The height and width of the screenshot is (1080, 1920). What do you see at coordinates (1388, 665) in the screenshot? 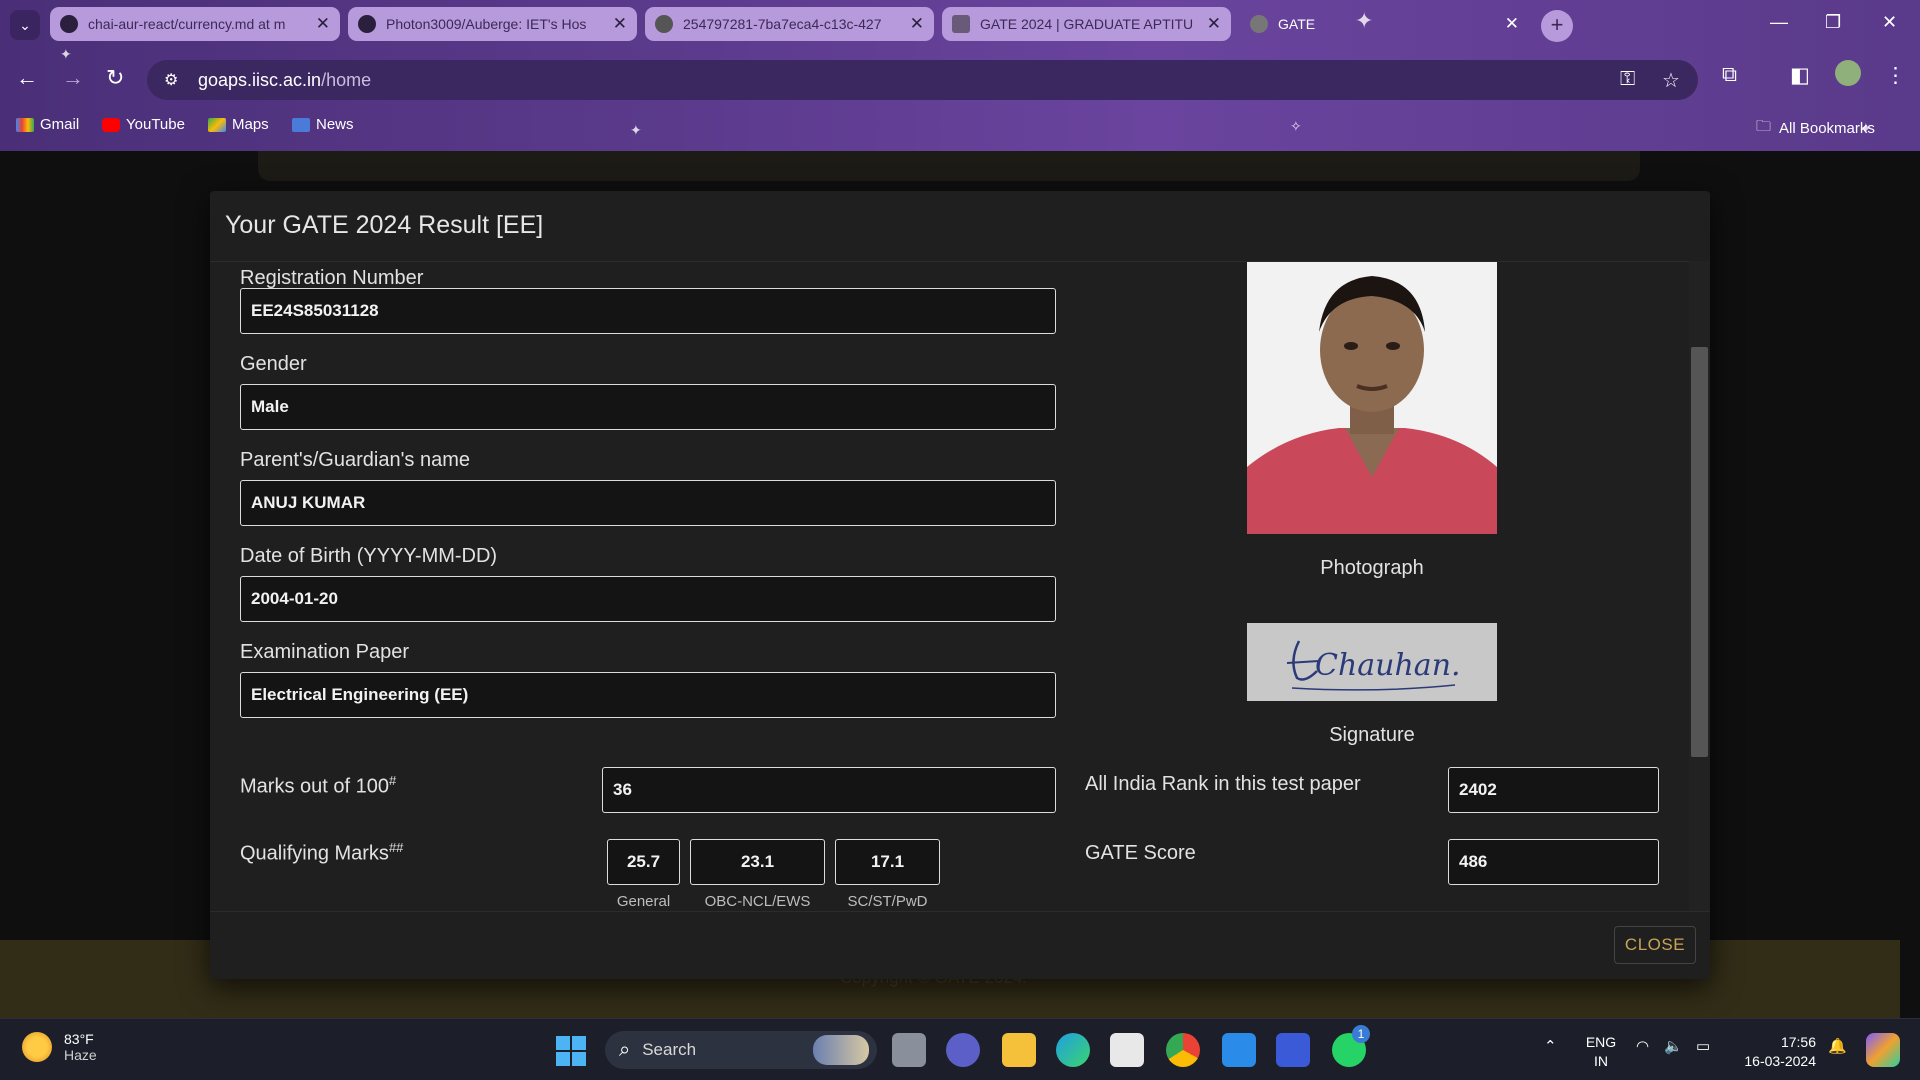
I see `signature-text: Chauhan.` at bounding box center [1388, 665].